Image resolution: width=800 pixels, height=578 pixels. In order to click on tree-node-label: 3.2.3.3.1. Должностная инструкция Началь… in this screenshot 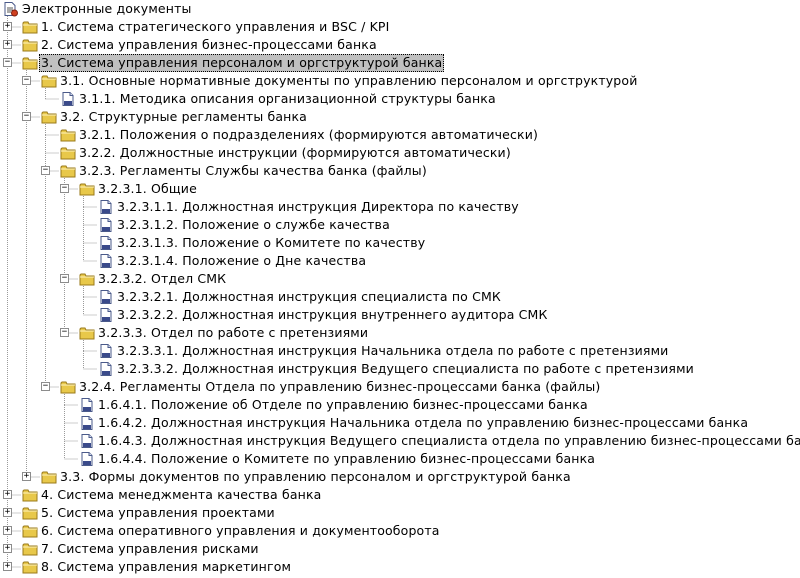, I will do `click(392, 351)`.